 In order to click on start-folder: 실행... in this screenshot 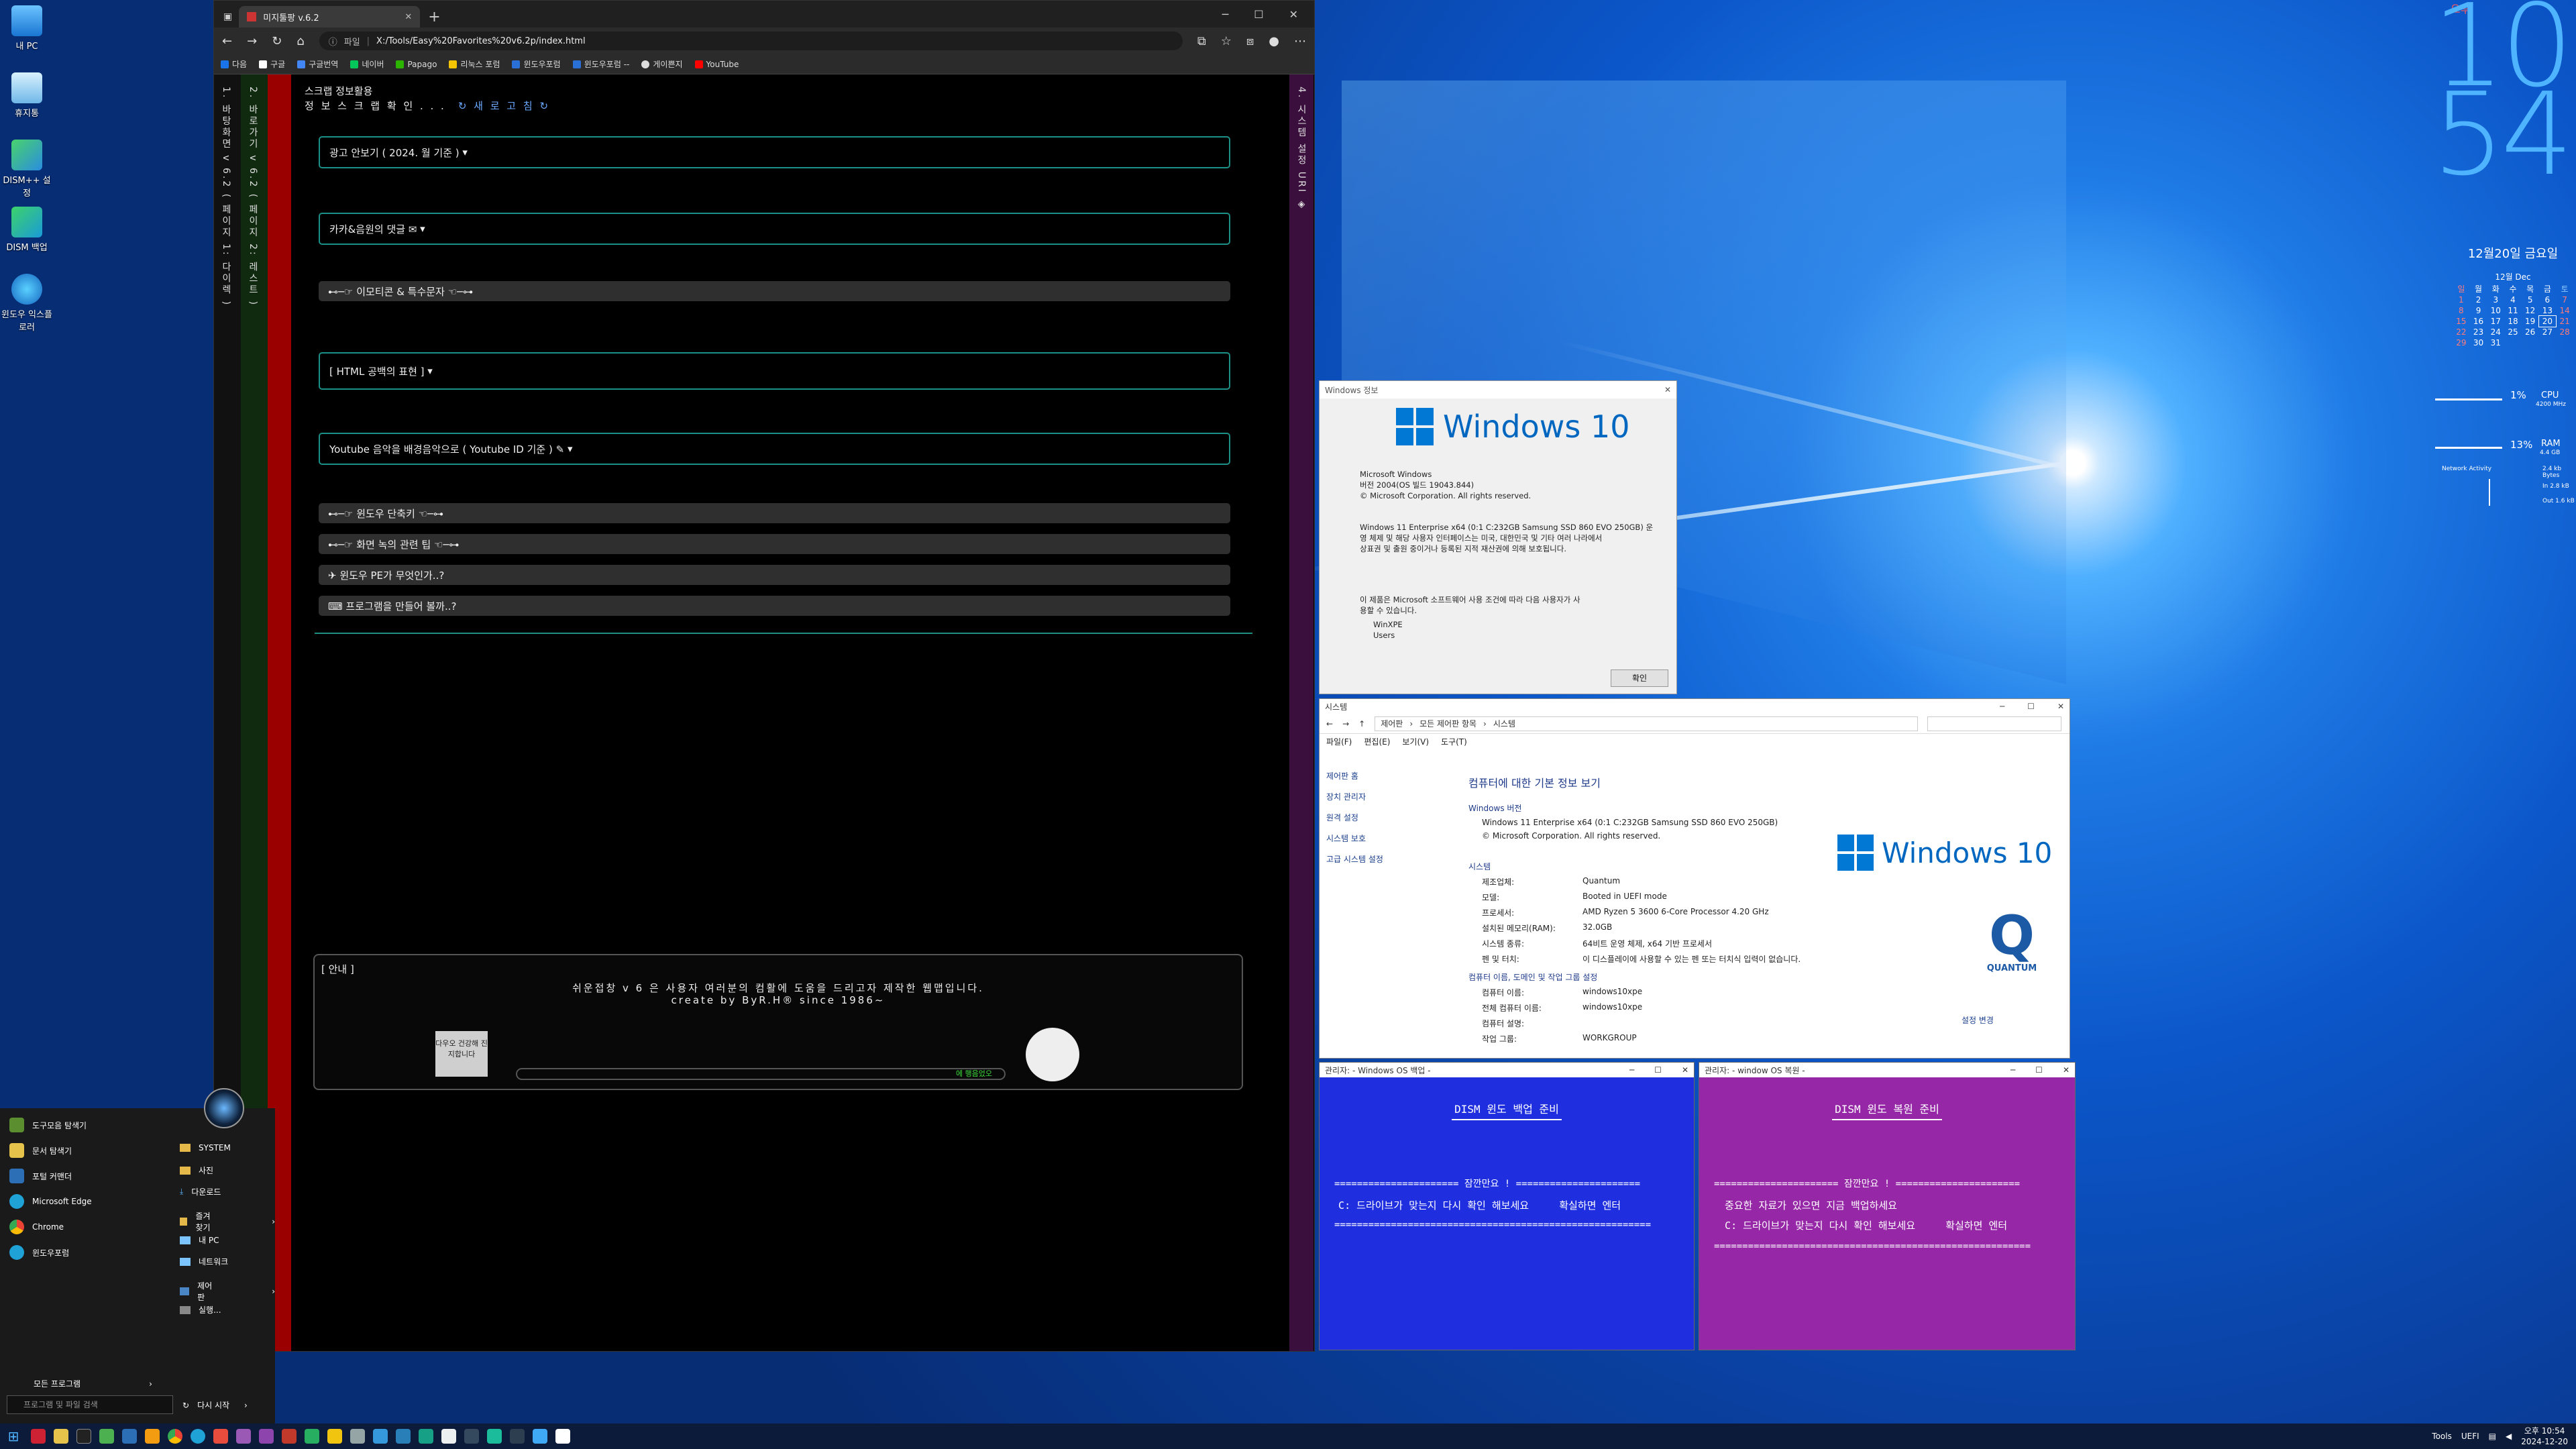, I will do `click(200, 1310)`.